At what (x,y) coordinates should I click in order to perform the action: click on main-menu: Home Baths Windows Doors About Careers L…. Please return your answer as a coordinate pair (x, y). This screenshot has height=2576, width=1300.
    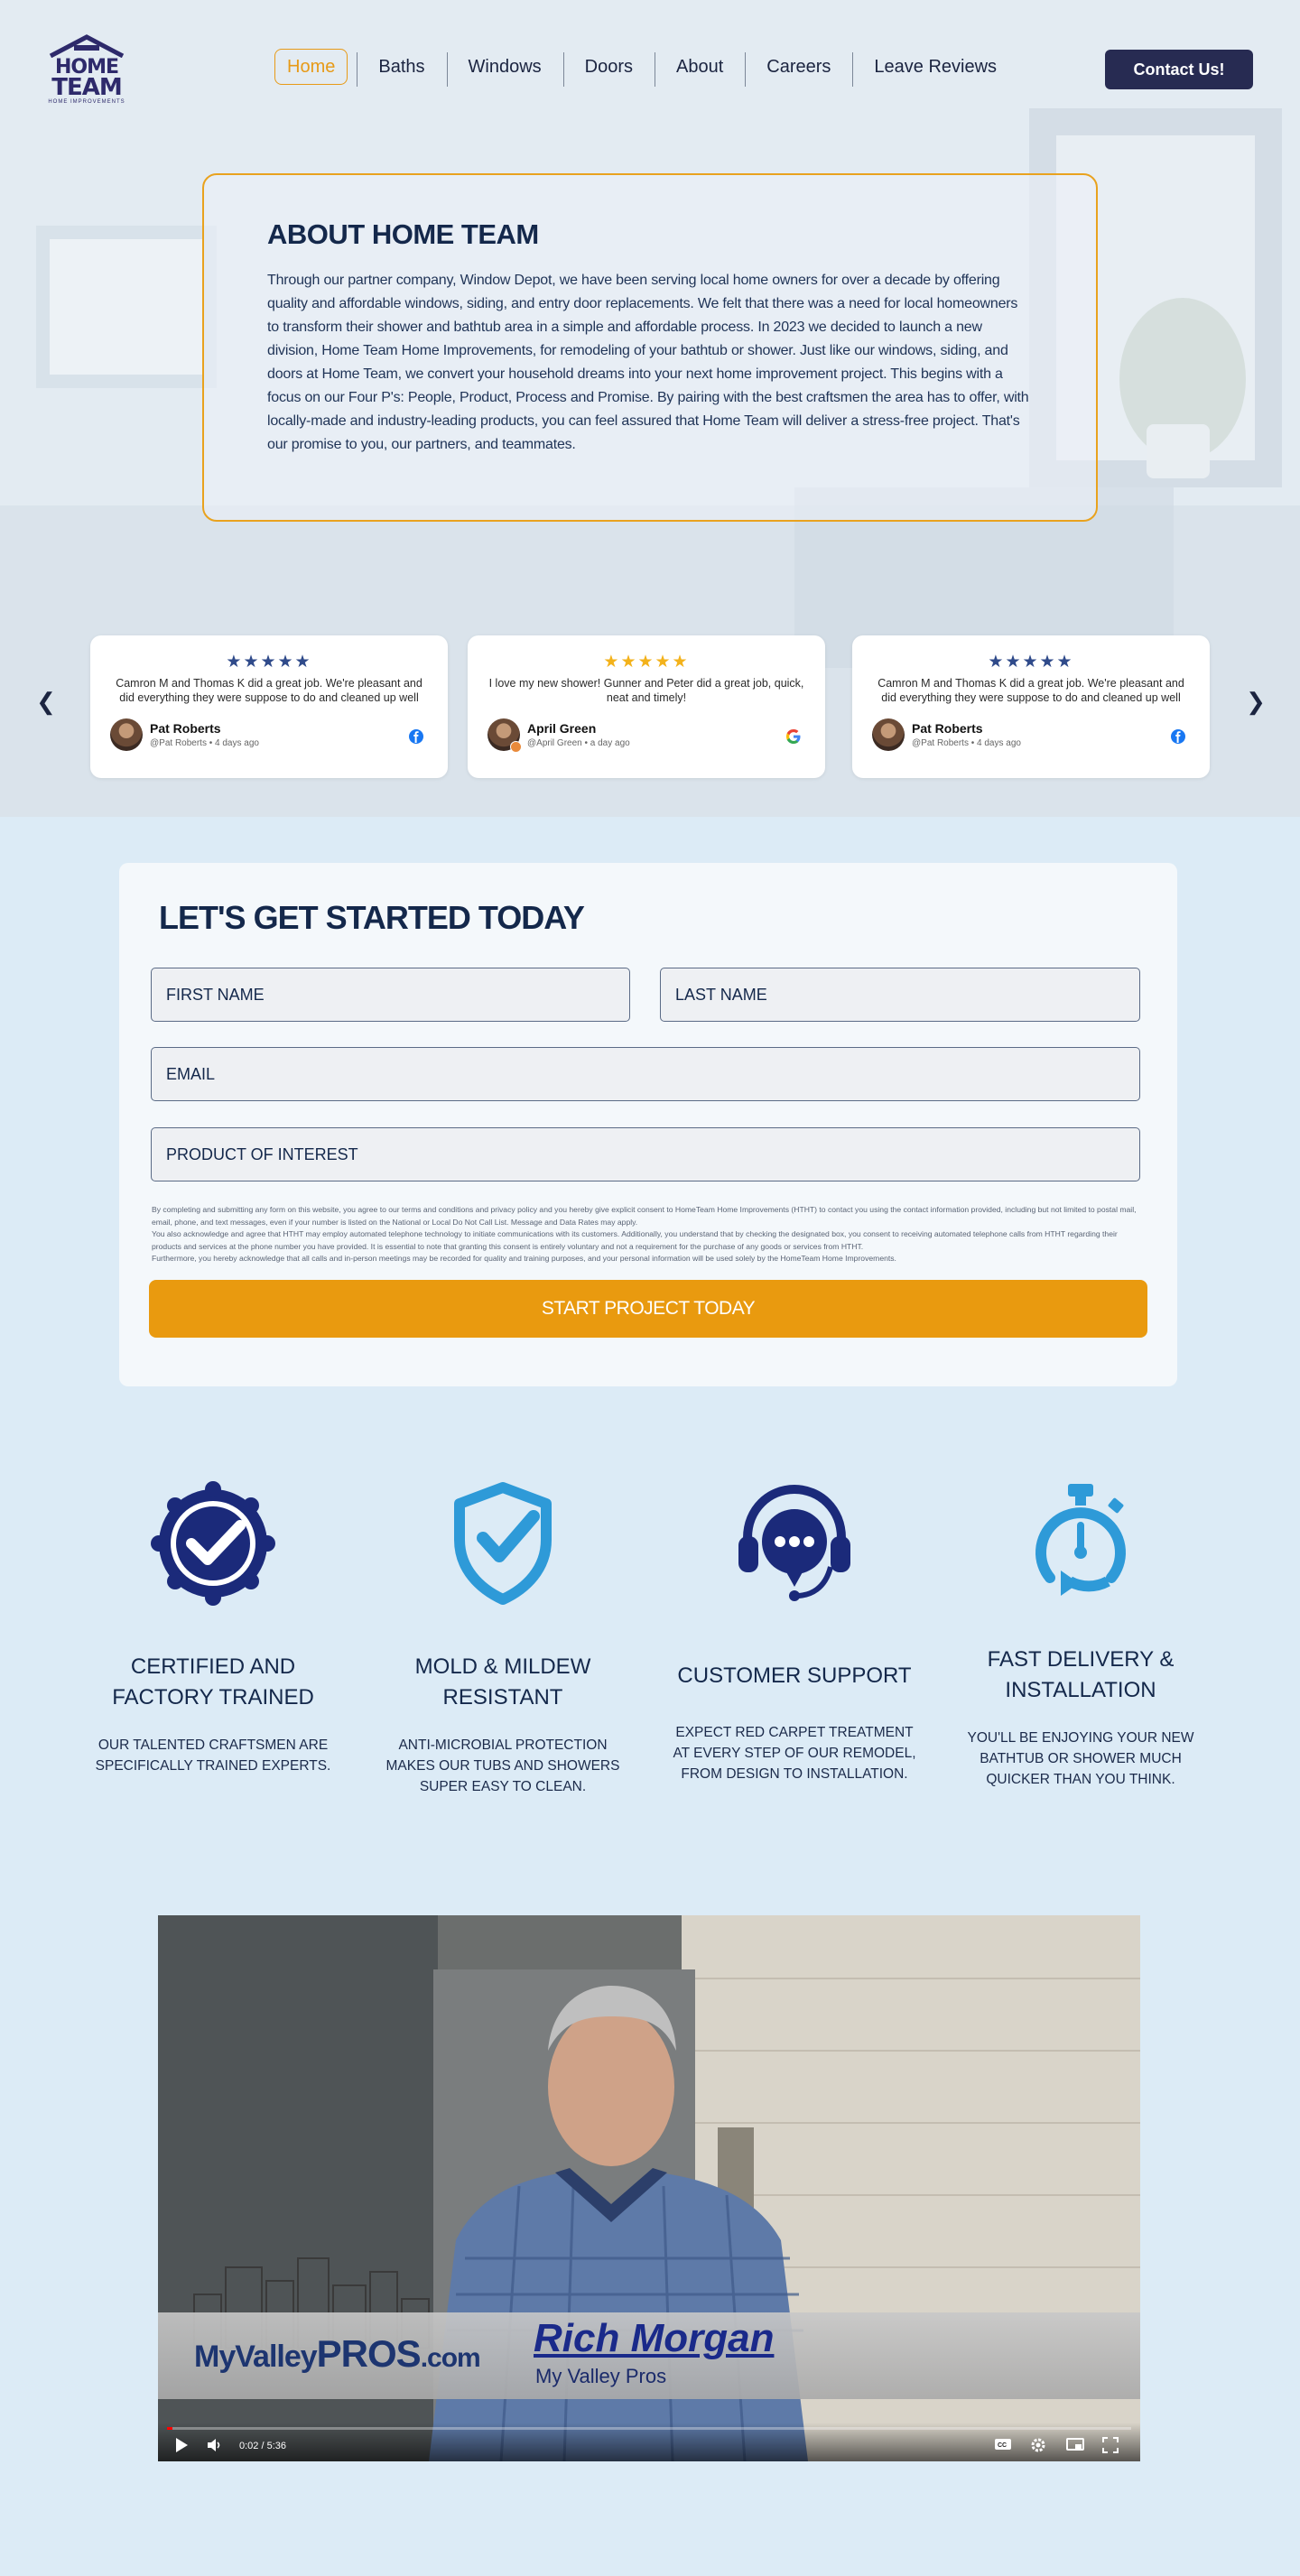
    Looking at the image, I should click on (646, 67).